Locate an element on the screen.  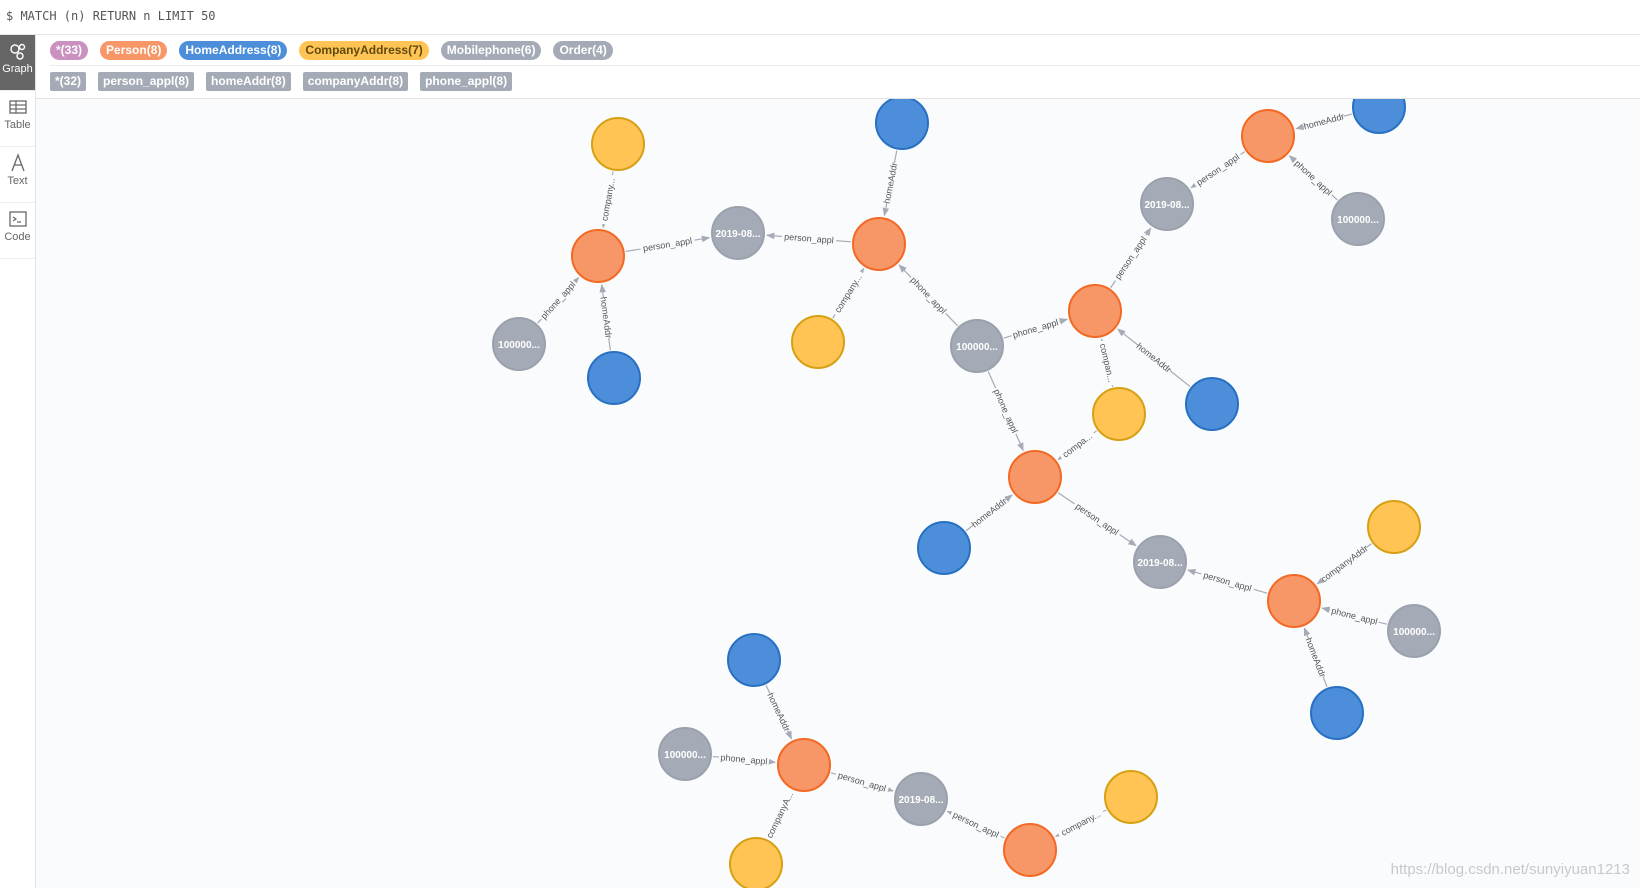
label-pill-all: *(33) is located at coordinates (69, 50).